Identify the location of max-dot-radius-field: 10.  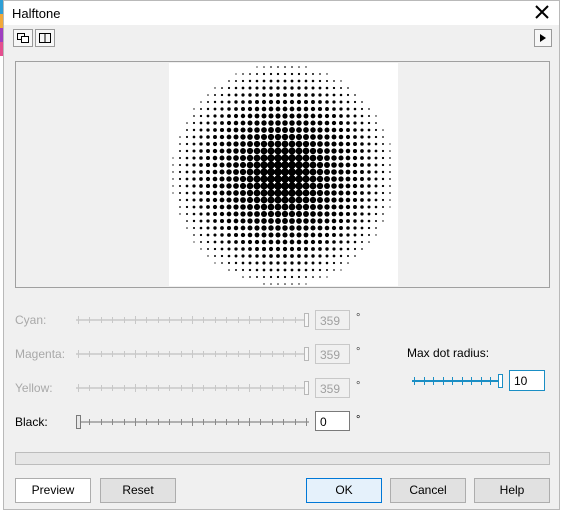
(527, 380).